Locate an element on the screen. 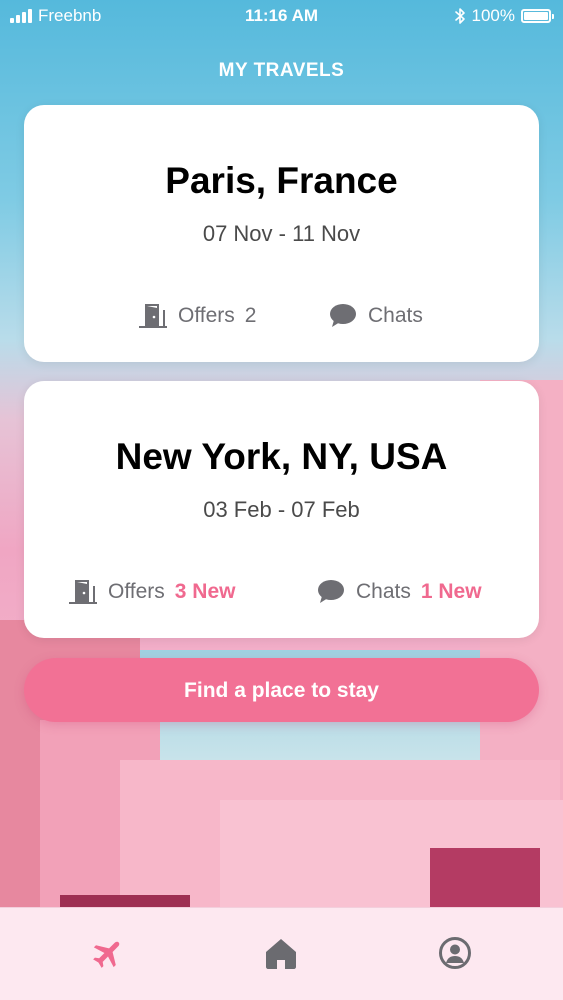 This screenshot has width=563, height=1000. chats-new-badge: 1 New is located at coordinates (451, 591).